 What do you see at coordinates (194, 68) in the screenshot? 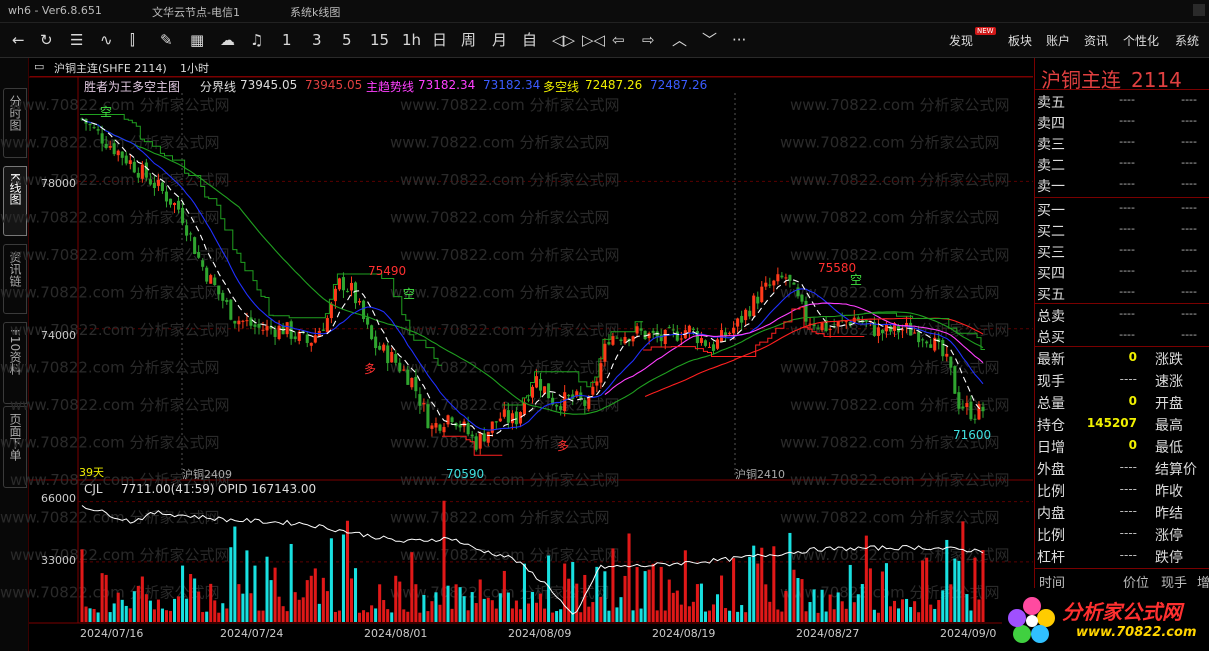
I see `period-label: 1小时` at bounding box center [194, 68].